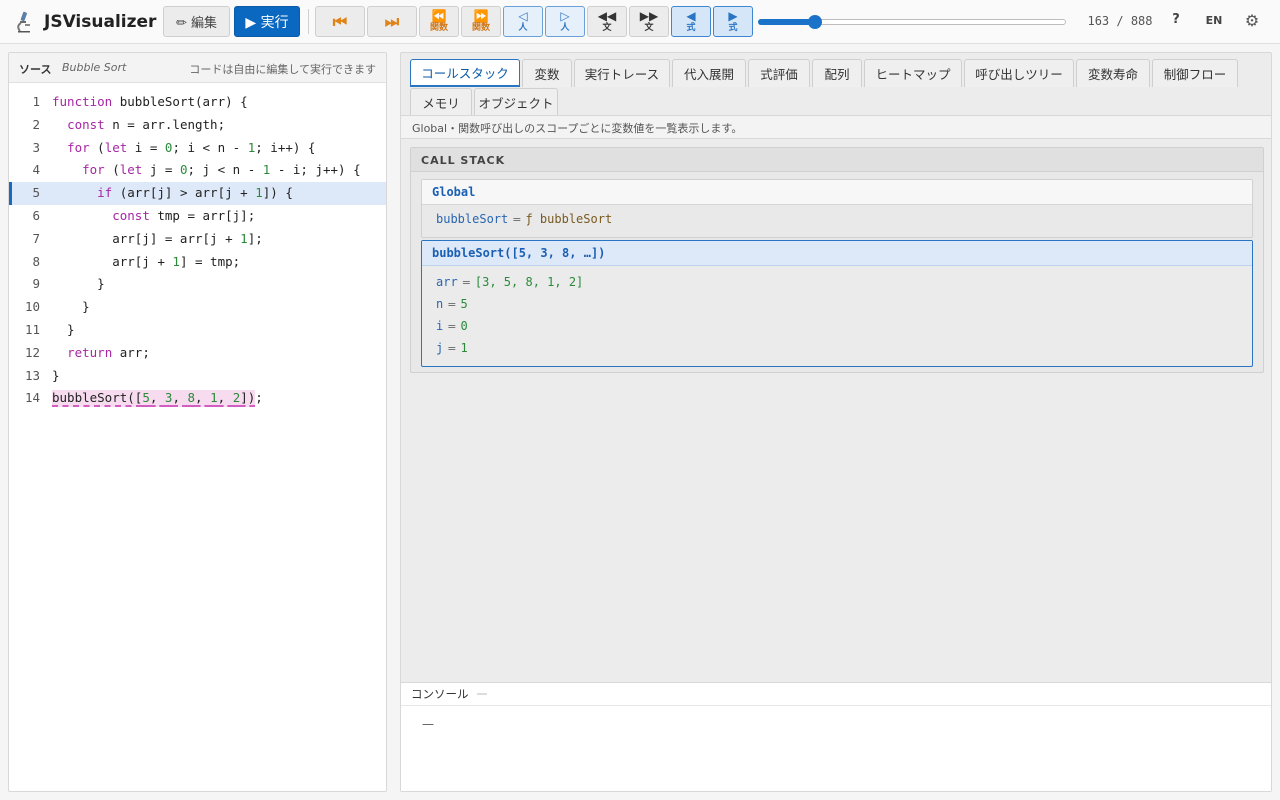 Image resolution: width=1280 pixels, height=800 pixels. What do you see at coordinates (197, 330) in the screenshot?
I see `code-line: 11 }` at bounding box center [197, 330].